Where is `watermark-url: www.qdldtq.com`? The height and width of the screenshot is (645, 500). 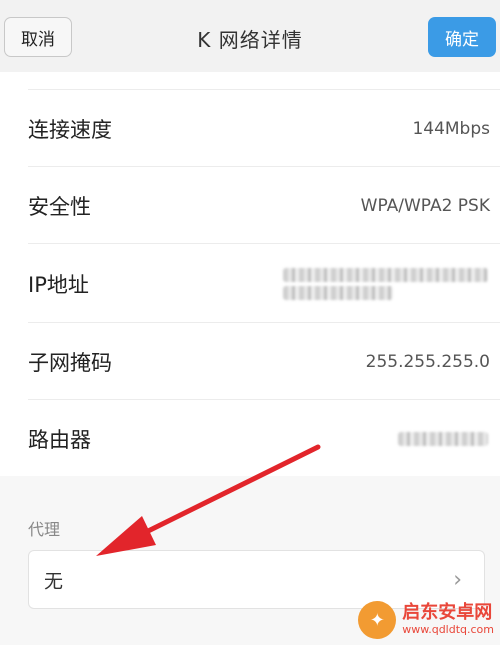
watermark-url: www.qdldtq.com is located at coordinates (448, 629).